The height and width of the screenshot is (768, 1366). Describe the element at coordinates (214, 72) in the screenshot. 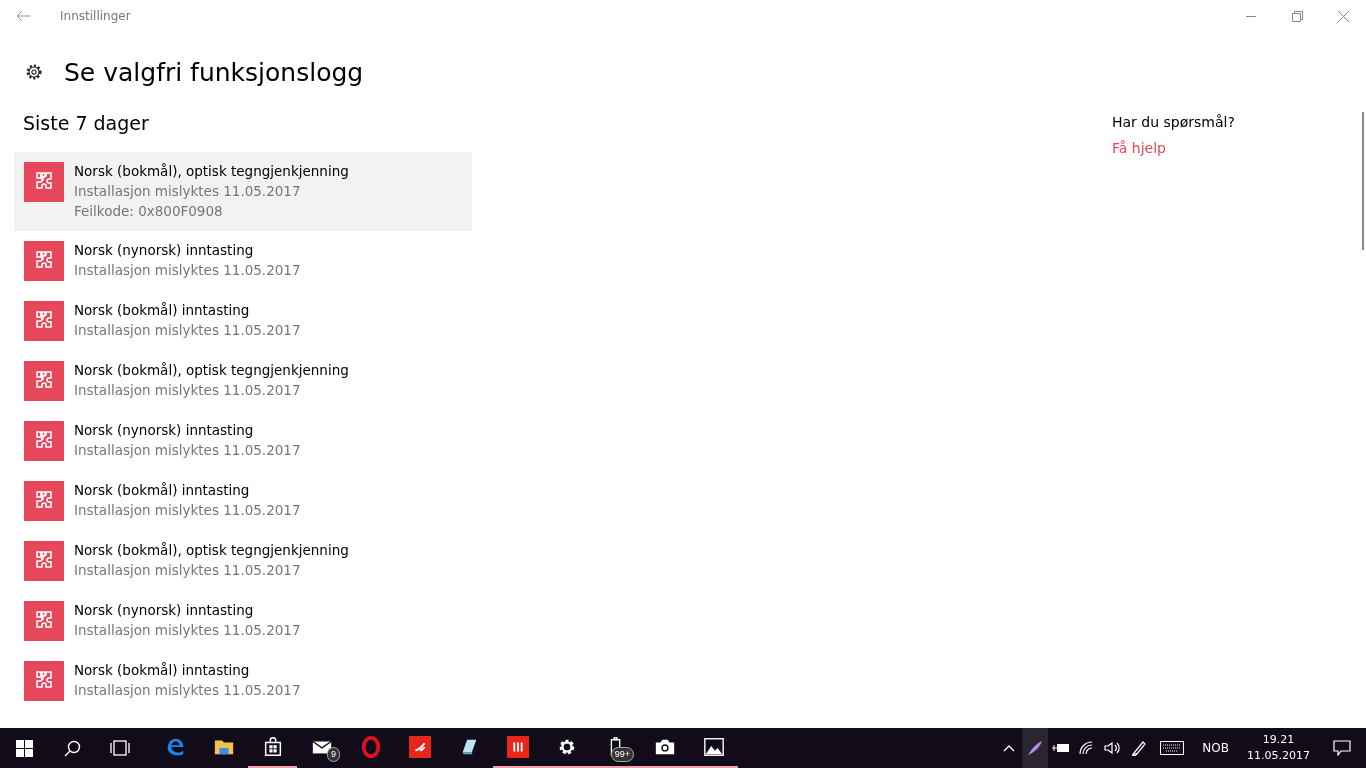

I see `page-title: Se valgfri funksjonslogg` at that location.